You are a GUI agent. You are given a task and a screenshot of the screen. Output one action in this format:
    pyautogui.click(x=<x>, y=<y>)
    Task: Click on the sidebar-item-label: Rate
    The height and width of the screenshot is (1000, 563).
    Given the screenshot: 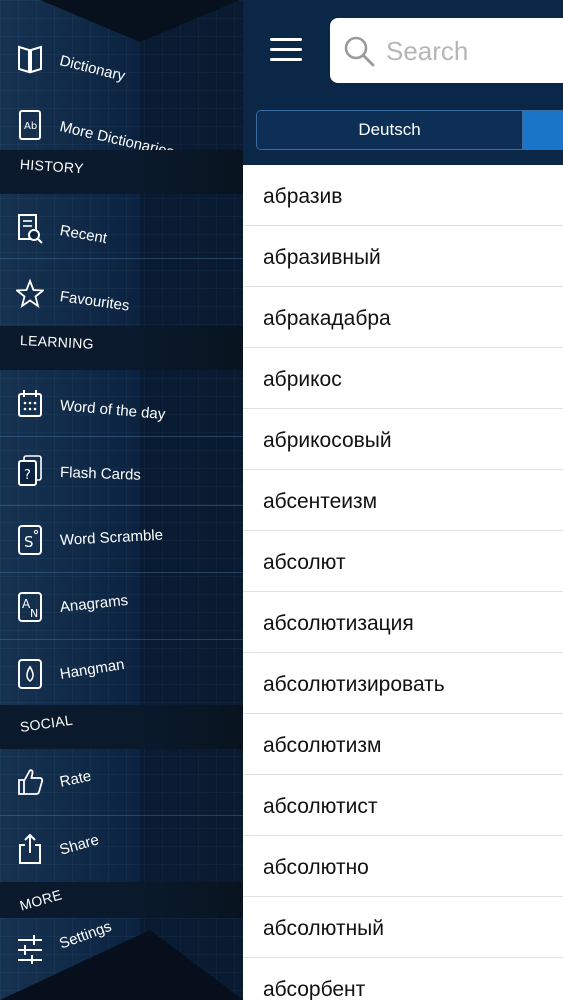 What is the action you would take?
    pyautogui.click(x=75, y=779)
    